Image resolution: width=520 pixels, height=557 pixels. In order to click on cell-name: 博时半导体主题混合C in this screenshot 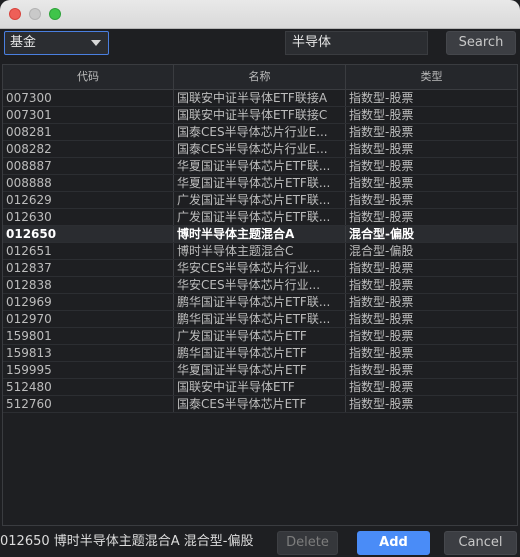, I will do `click(260, 251)`.